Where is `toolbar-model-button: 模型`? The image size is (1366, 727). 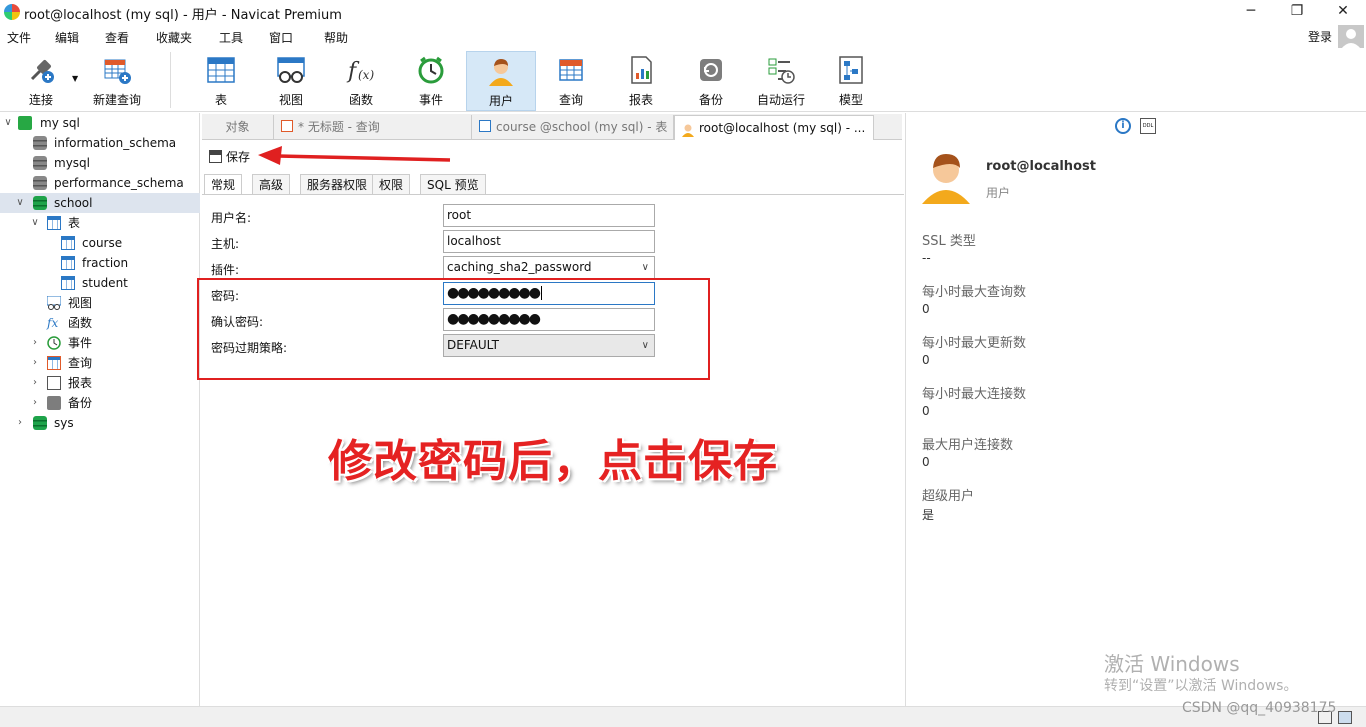
toolbar-model-button: 模型 is located at coordinates (851, 81).